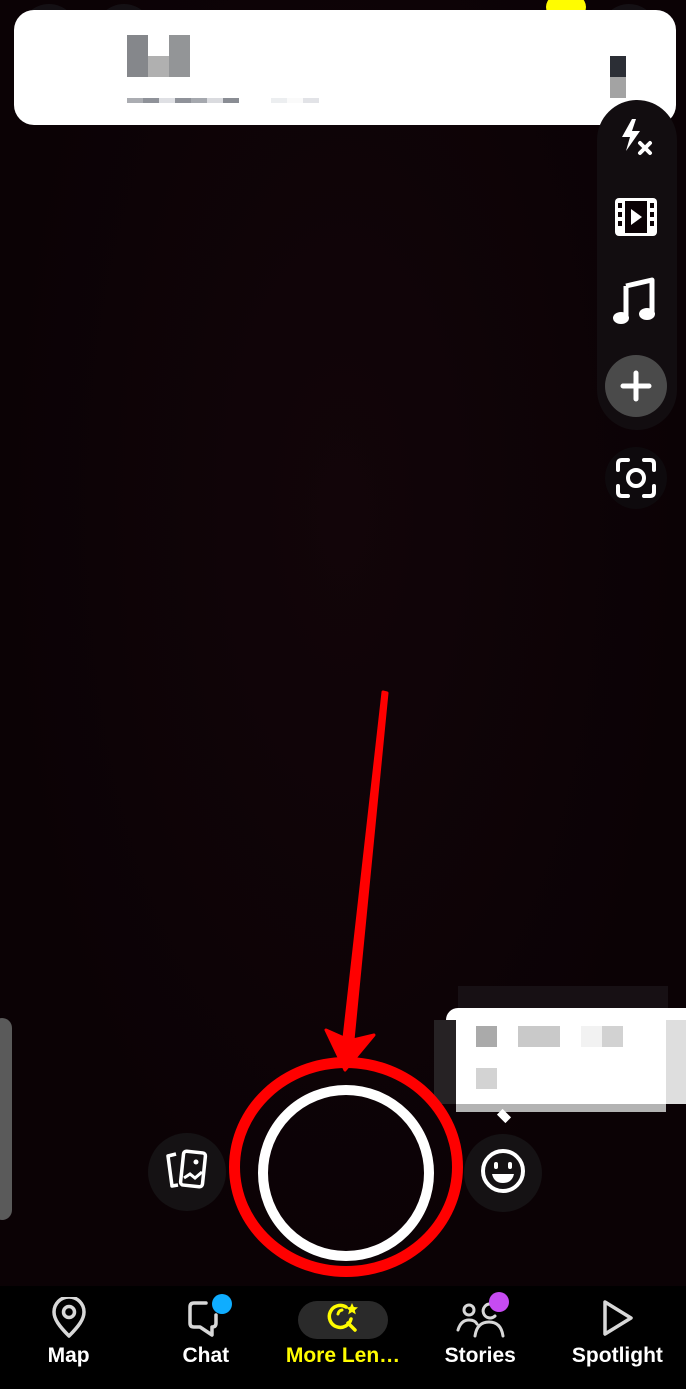 The height and width of the screenshot is (1389, 686). I want to click on more-tools-button, so click(636, 386).